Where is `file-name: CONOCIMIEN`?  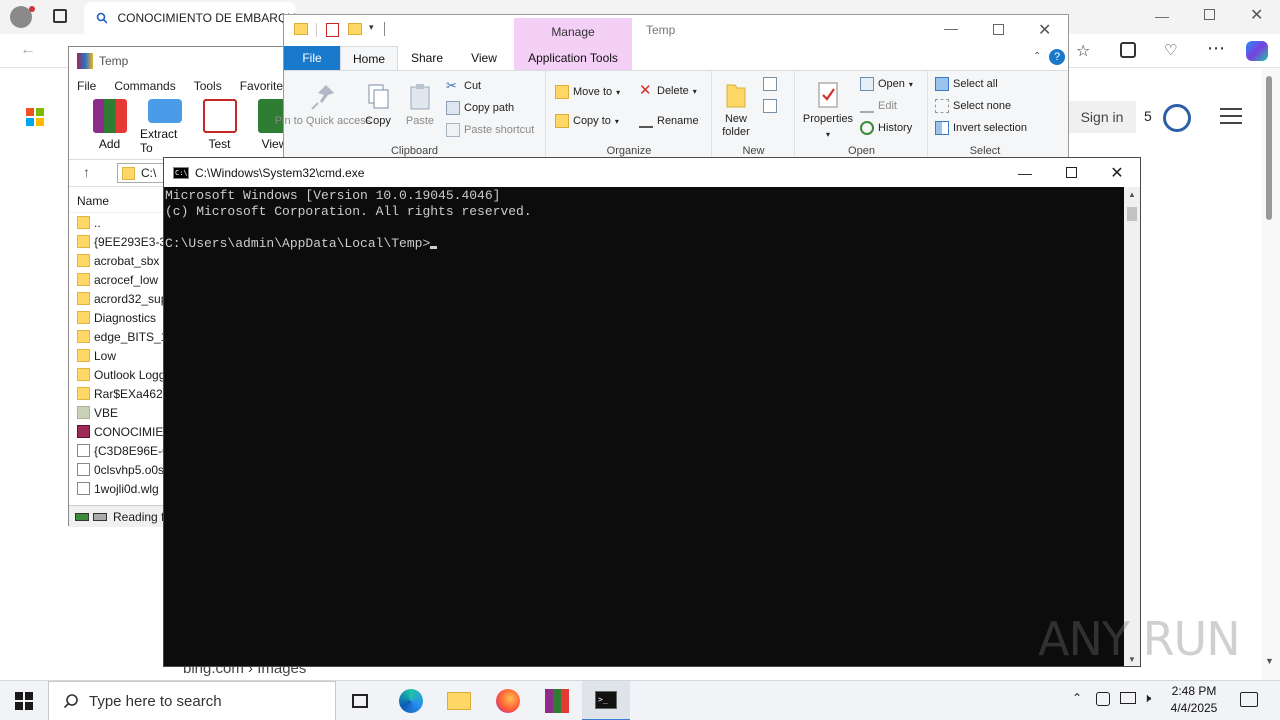
file-name: CONOCIMIEN is located at coordinates (133, 431).